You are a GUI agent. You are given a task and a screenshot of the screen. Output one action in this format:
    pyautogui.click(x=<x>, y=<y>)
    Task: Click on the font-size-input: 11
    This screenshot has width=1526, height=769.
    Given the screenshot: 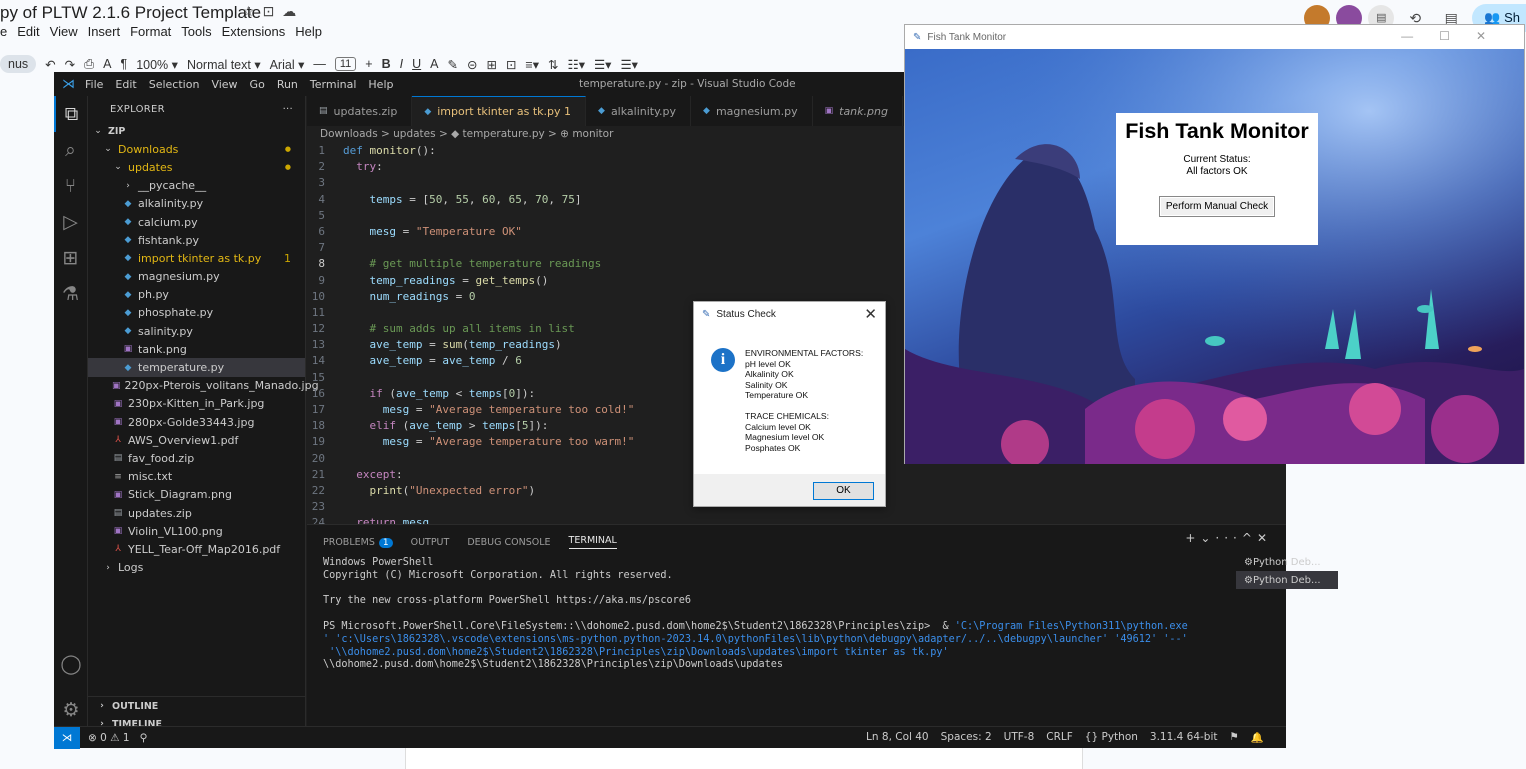 What is the action you would take?
    pyautogui.click(x=345, y=64)
    